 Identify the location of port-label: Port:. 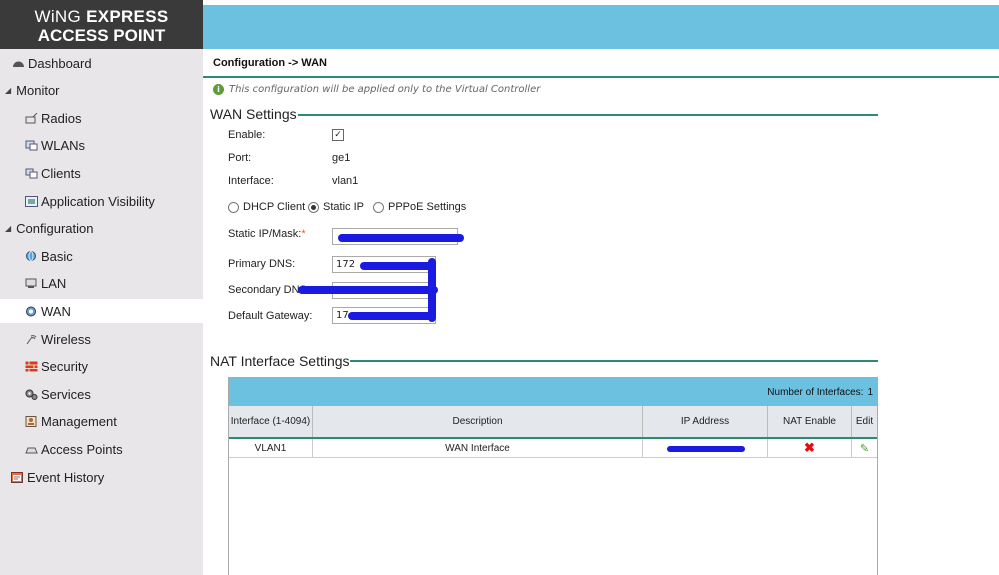
(240, 158).